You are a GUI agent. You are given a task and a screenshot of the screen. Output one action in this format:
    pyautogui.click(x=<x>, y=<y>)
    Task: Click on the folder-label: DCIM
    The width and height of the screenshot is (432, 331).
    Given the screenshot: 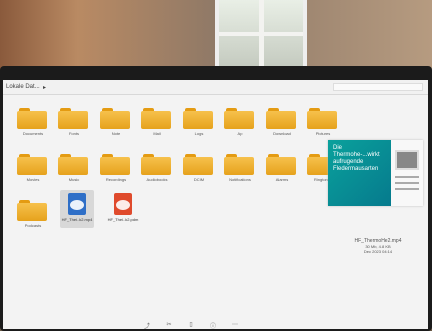 What is the action you would take?
    pyautogui.click(x=199, y=179)
    